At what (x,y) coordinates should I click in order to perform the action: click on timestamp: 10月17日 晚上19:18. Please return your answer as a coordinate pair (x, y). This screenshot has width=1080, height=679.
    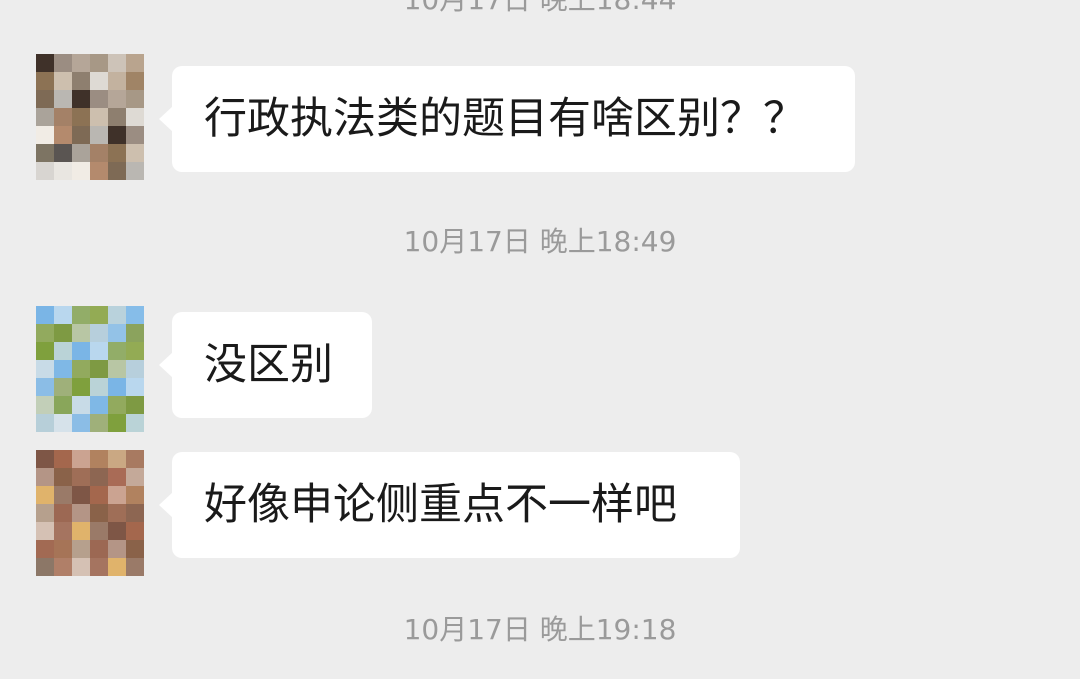
    Looking at the image, I should click on (540, 629).